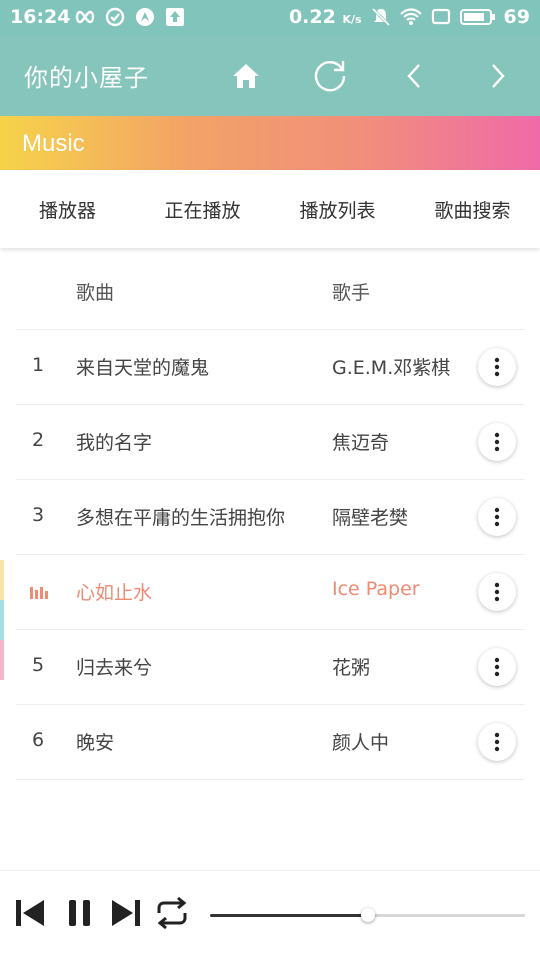 This screenshot has width=540, height=960. What do you see at coordinates (40, 17) in the screenshot?
I see `status-time: 16:24` at bounding box center [40, 17].